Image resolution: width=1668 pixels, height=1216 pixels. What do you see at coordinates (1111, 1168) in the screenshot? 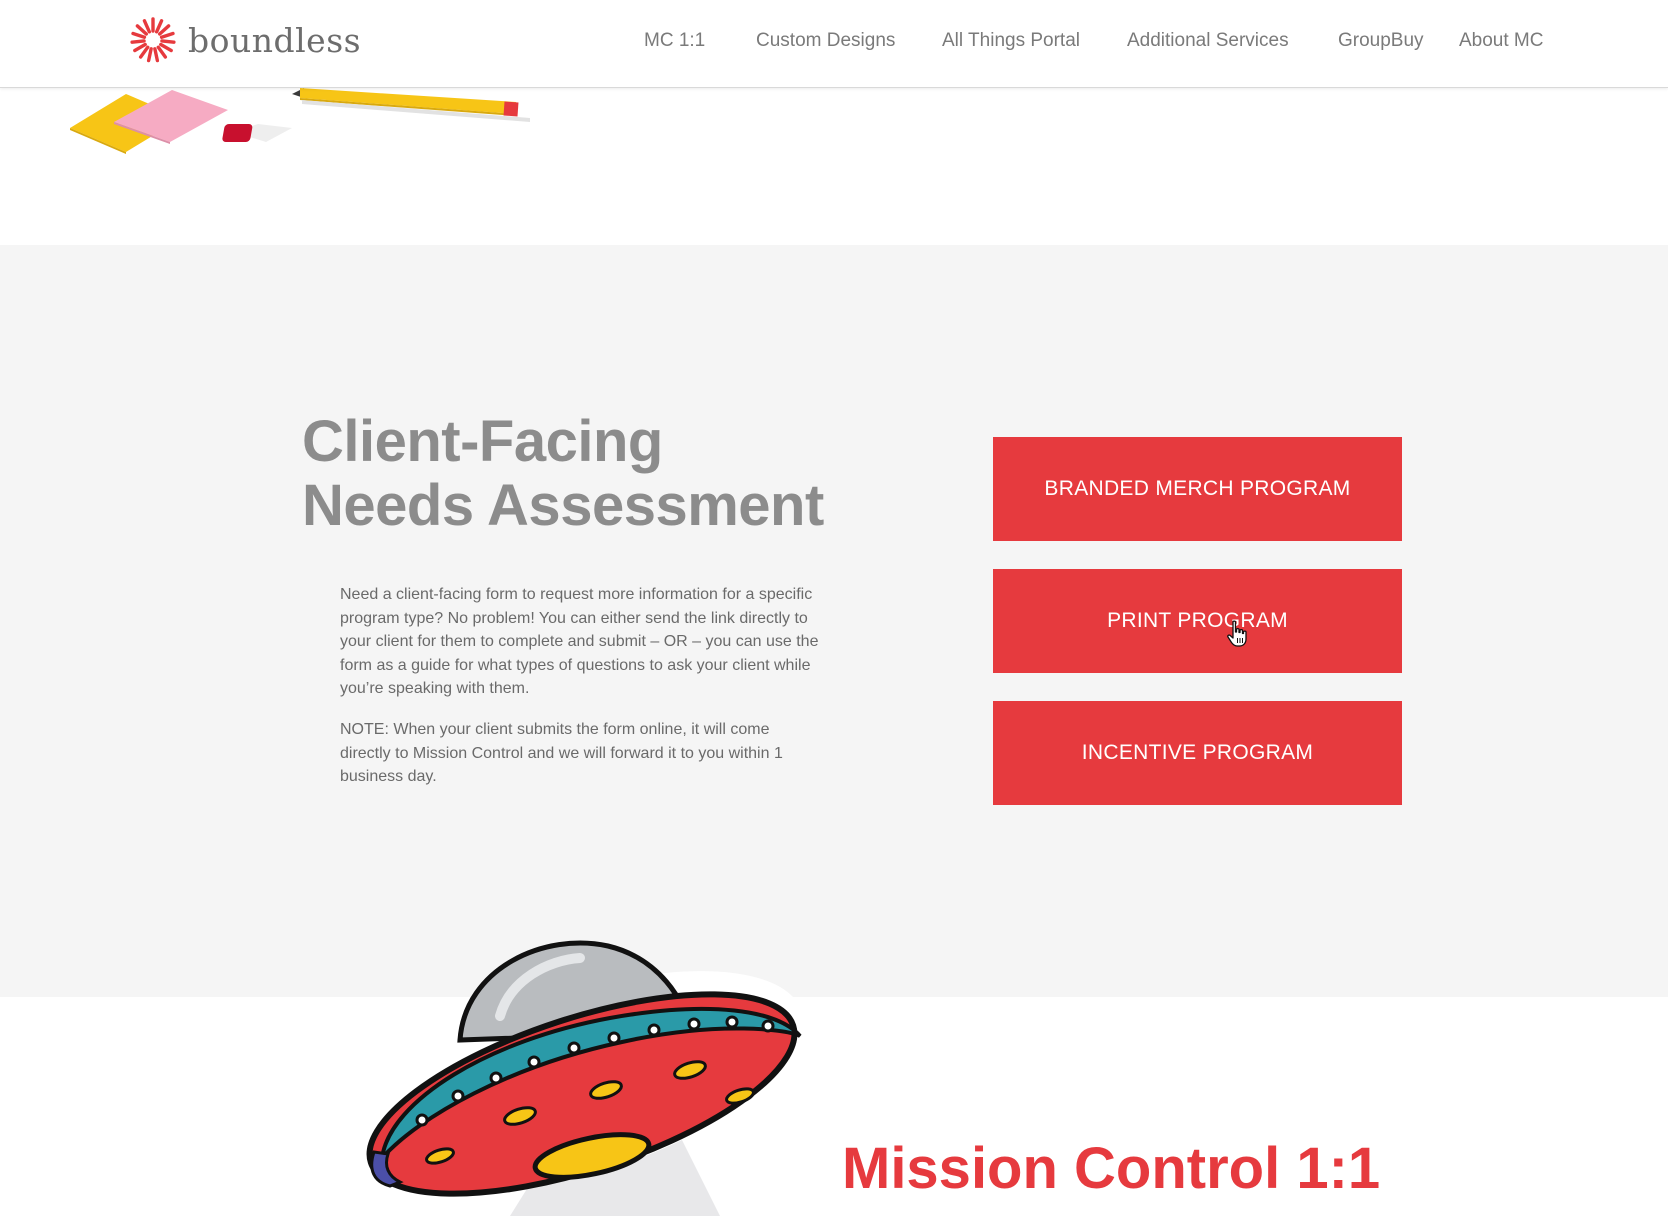
I see `mission-control-title: Mission Control 1:1` at bounding box center [1111, 1168].